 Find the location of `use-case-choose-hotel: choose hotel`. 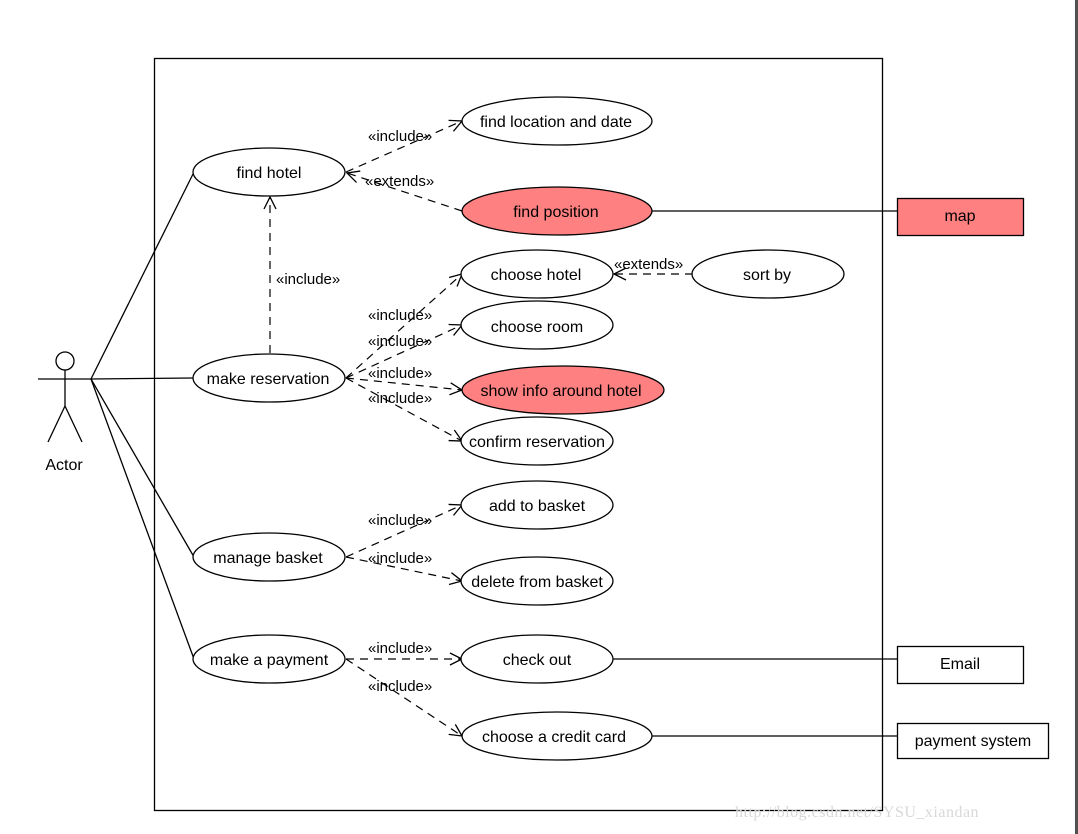

use-case-choose-hotel: choose hotel is located at coordinates (537, 274).